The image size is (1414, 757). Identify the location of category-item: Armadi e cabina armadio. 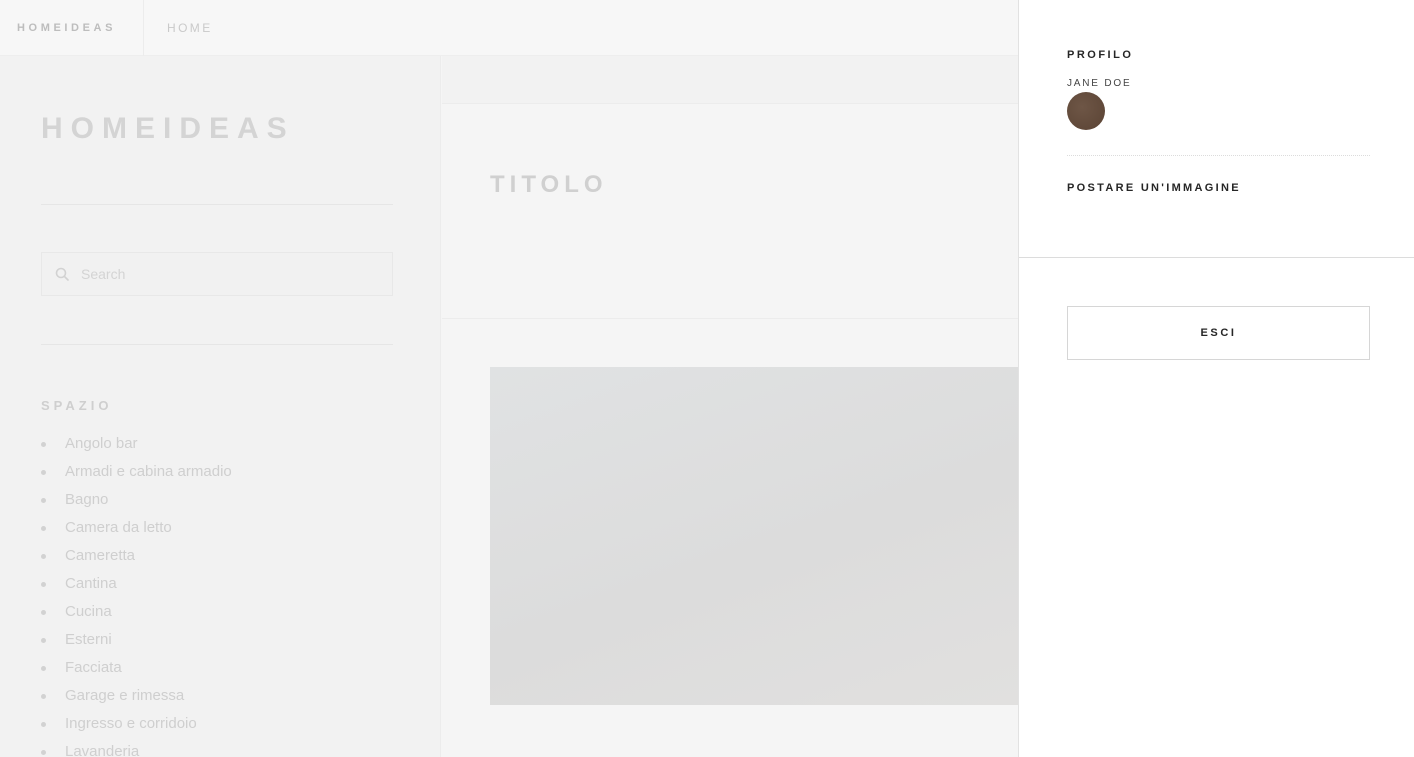
(136, 475).